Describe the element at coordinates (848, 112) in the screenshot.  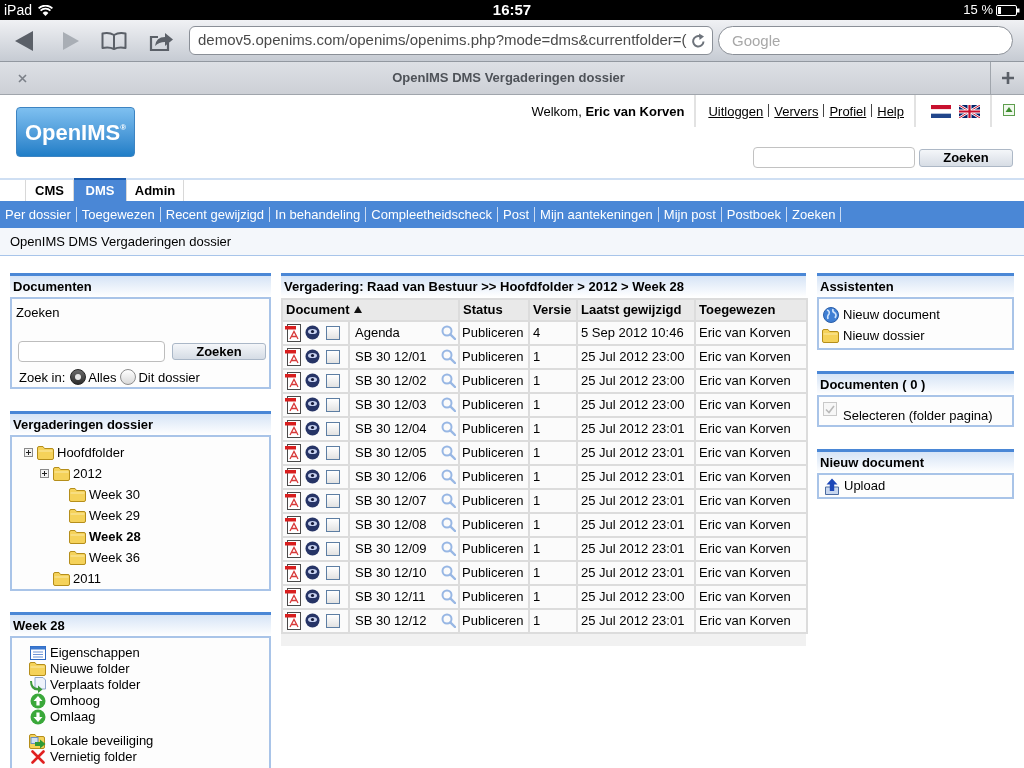
I see `header-link: Profiel` at that location.